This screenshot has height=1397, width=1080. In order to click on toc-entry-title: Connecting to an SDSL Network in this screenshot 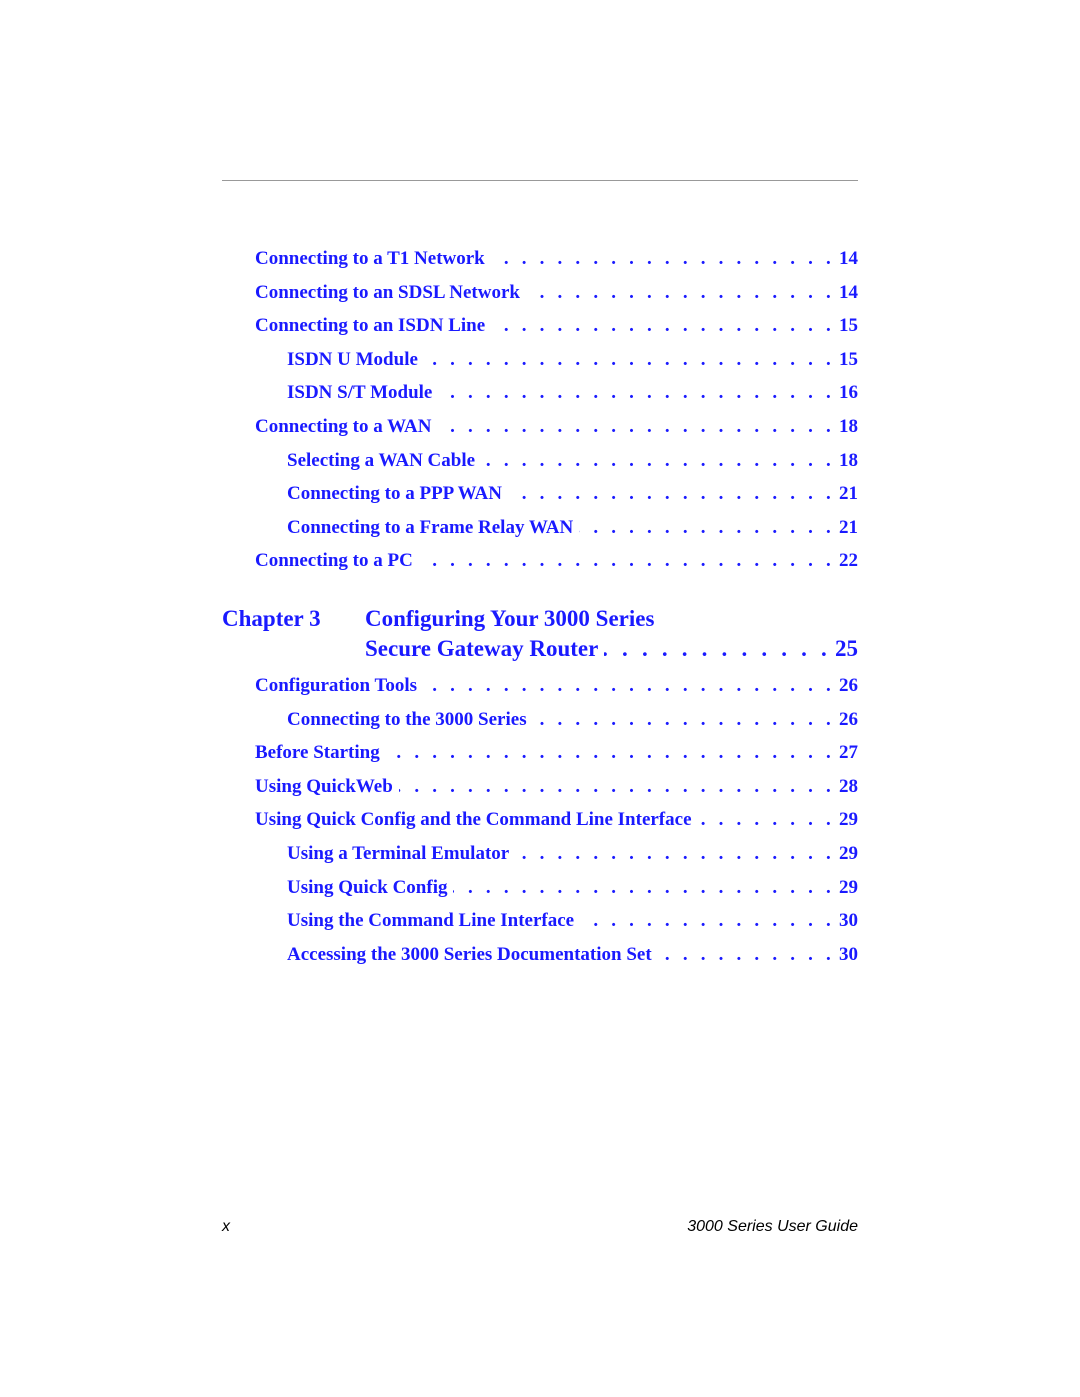, I will do `click(390, 293)`.